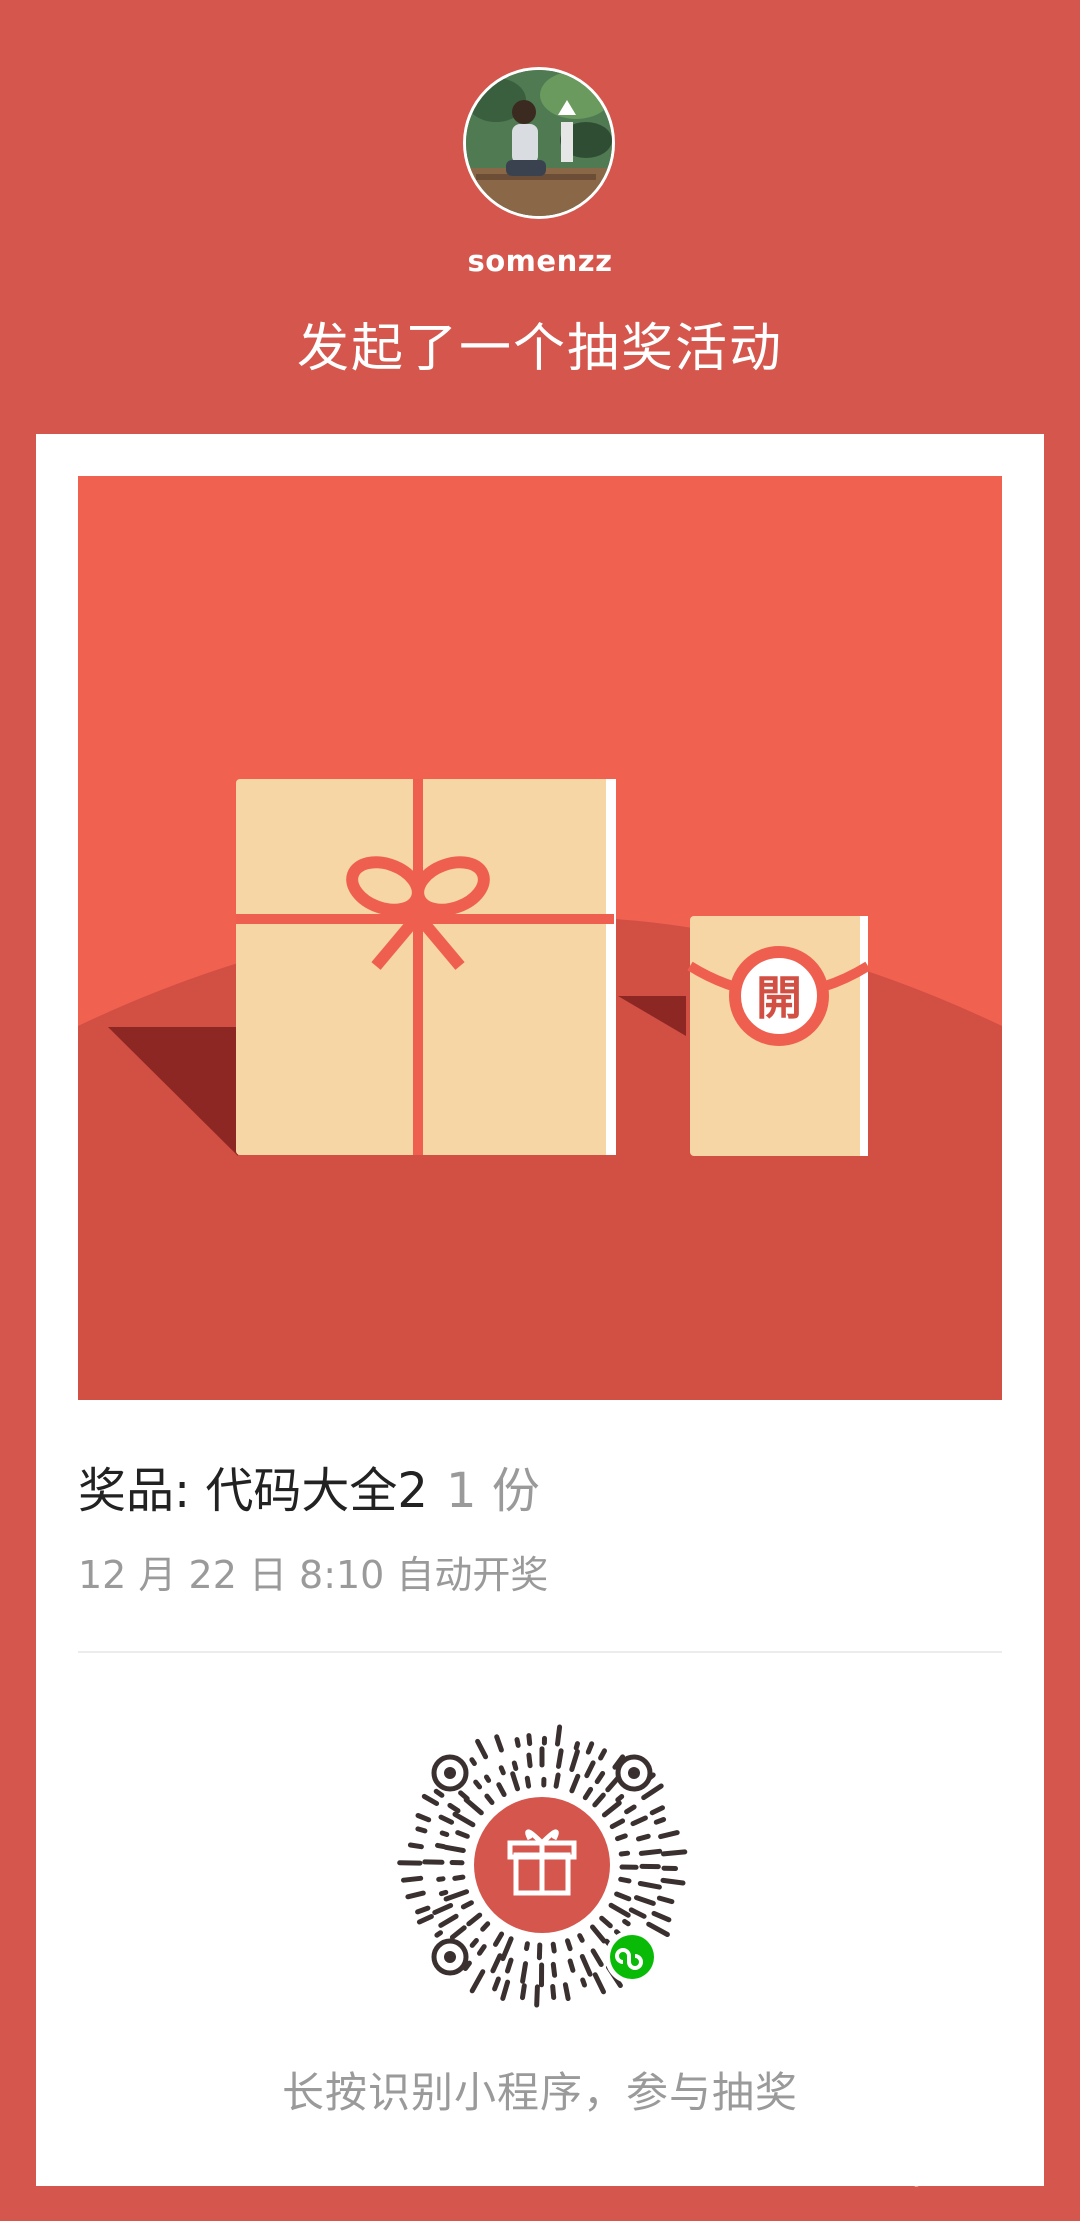  What do you see at coordinates (779, 1036) in the screenshot?
I see `red-envelope-icon: 開` at bounding box center [779, 1036].